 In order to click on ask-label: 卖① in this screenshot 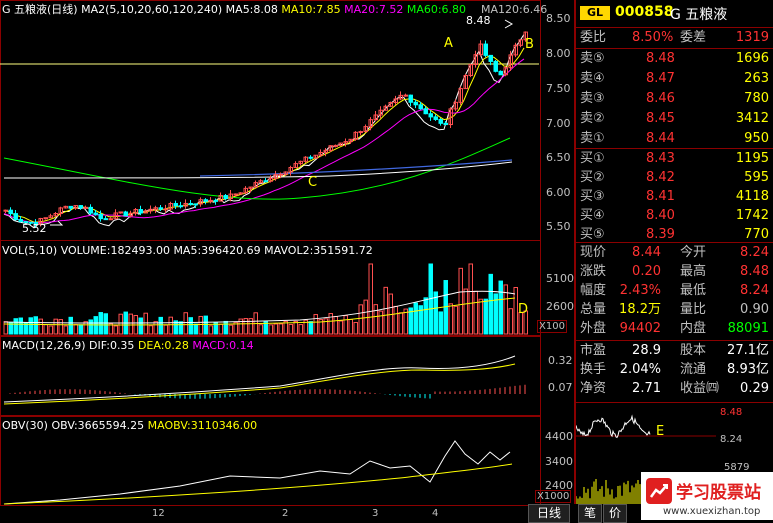, I will do `click(592, 138)`.